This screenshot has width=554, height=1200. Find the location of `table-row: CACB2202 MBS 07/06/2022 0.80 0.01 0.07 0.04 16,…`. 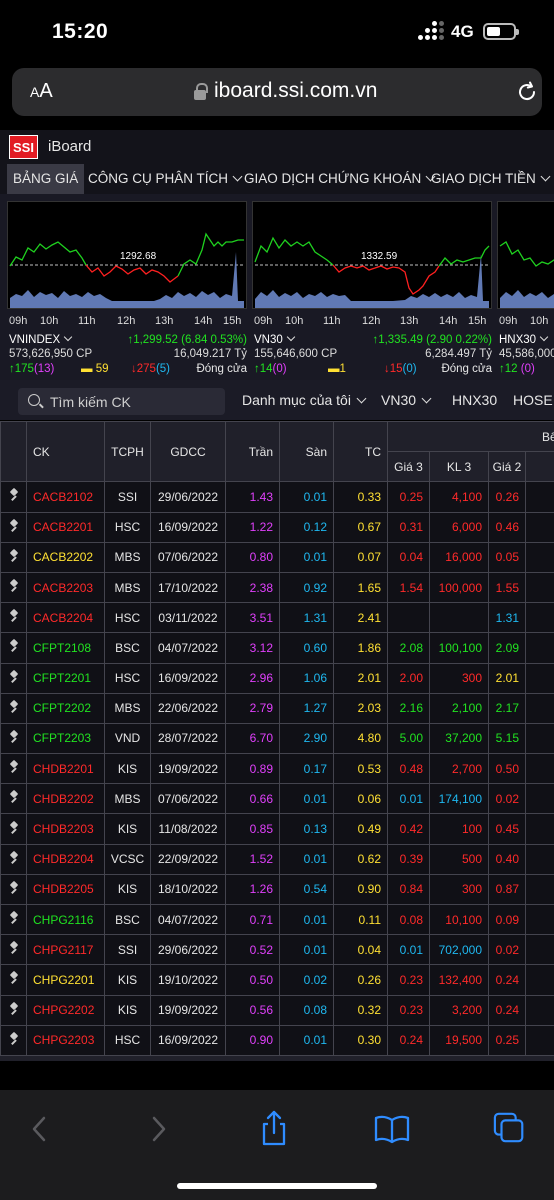

table-row: CACB2202 MBS 07/06/2022 0.80 0.01 0.07 0.04 16,… is located at coordinates (277, 557).